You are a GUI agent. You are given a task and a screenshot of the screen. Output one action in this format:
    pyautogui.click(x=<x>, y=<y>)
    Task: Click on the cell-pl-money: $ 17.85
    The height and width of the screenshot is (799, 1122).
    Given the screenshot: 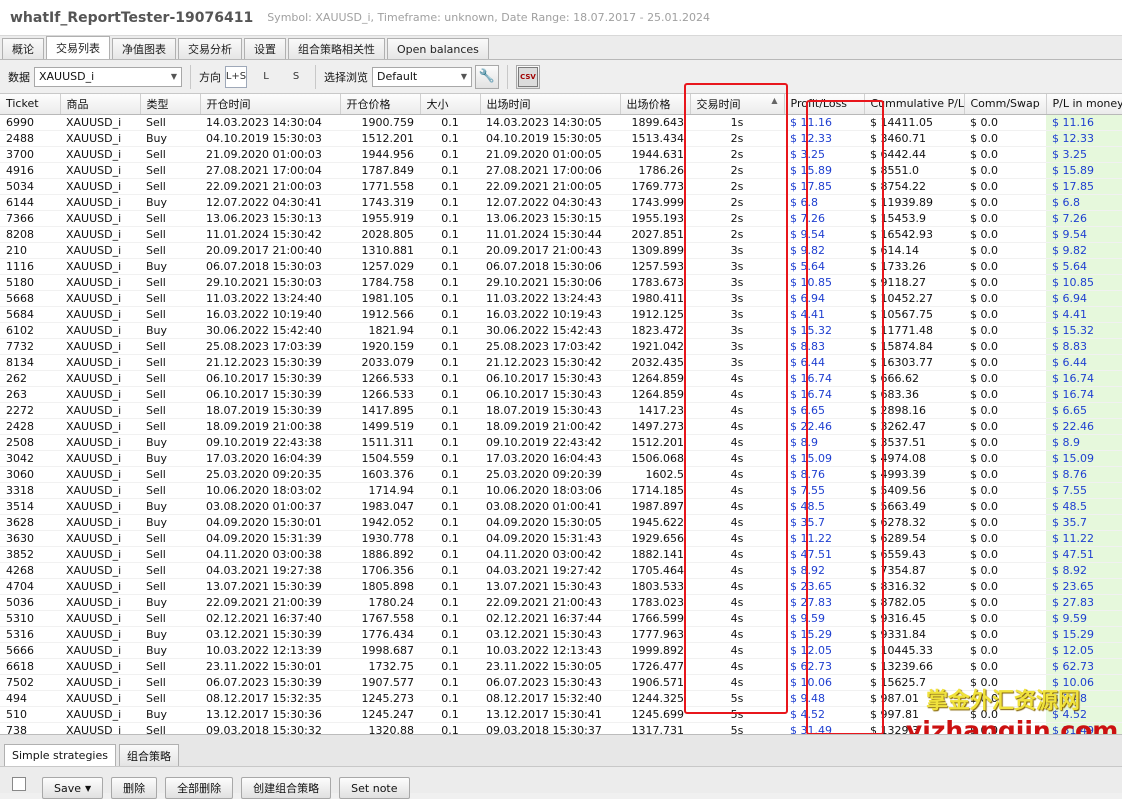 What is the action you would take?
    pyautogui.click(x=1084, y=186)
    